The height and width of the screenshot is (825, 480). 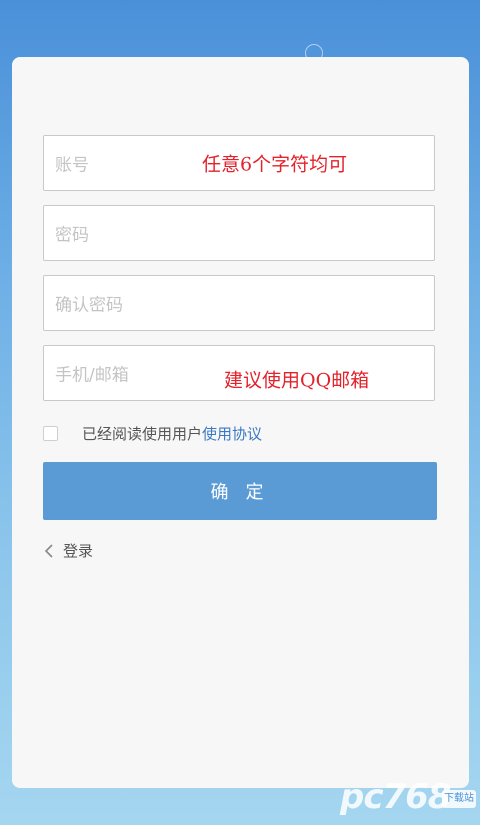 I want to click on account-placeholder: 账号, so click(x=72, y=165).